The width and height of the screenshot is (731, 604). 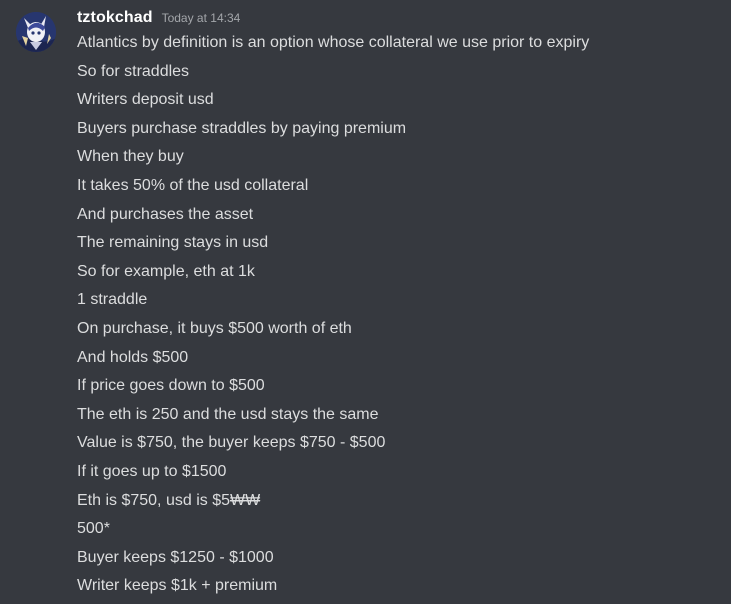 I want to click on message-line: So for straddles, so click(x=333, y=75).